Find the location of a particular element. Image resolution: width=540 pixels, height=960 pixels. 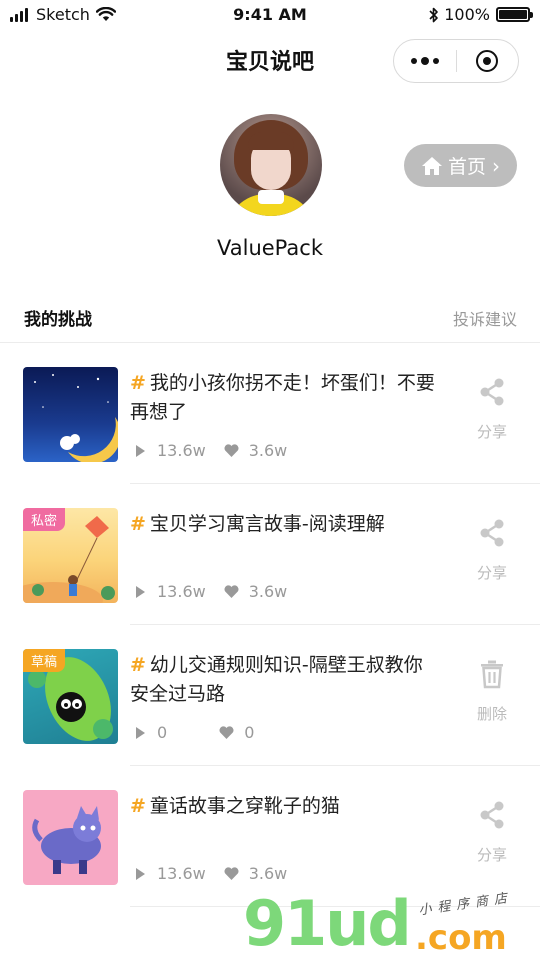

list-item: 草稿 # 幼儿交通规则知识-隔壁王叔教你安全过马路 0 0 删除 is located at coordinates (270, 695).